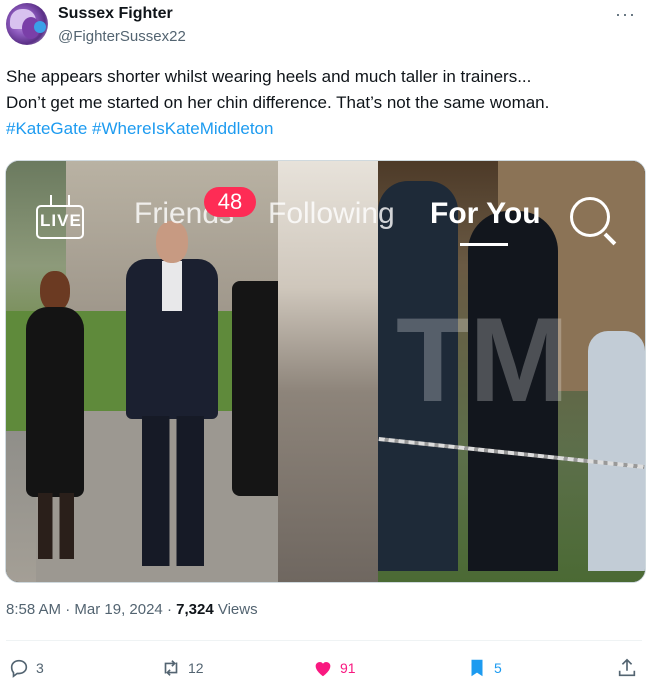 The width and height of the screenshot is (648, 680). I want to click on reply-button: 3, so click(26, 668).